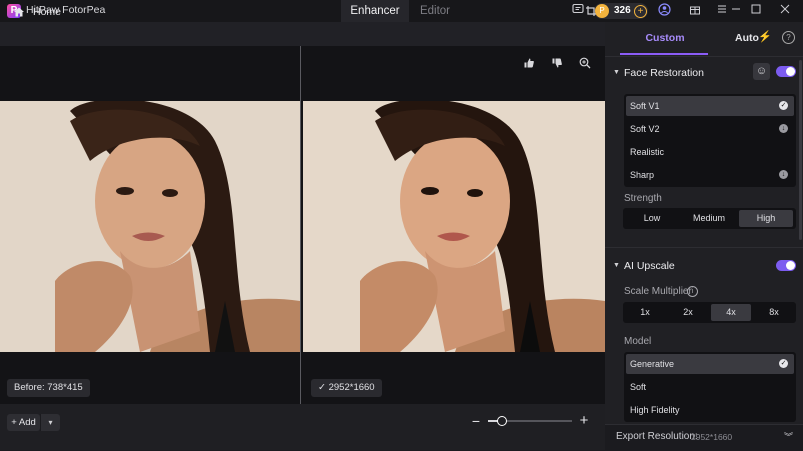  Describe the element at coordinates (649, 266) in the screenshot. I see `ai-upscale-title: AI Upscale` at that location.